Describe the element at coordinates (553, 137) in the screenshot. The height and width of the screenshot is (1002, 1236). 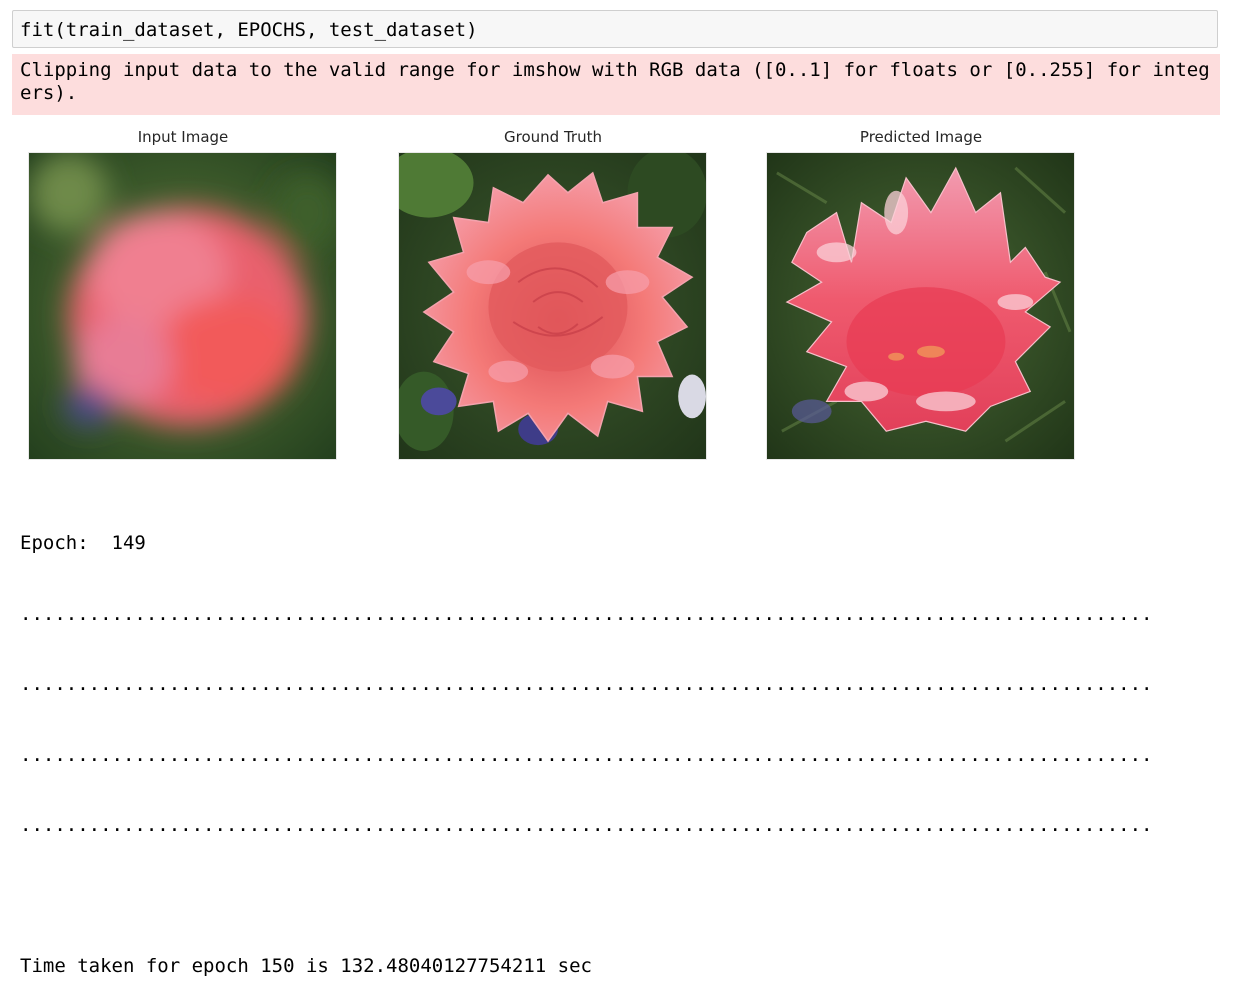
I see `panel-title-ground-truth: Ground Truth` at that location.